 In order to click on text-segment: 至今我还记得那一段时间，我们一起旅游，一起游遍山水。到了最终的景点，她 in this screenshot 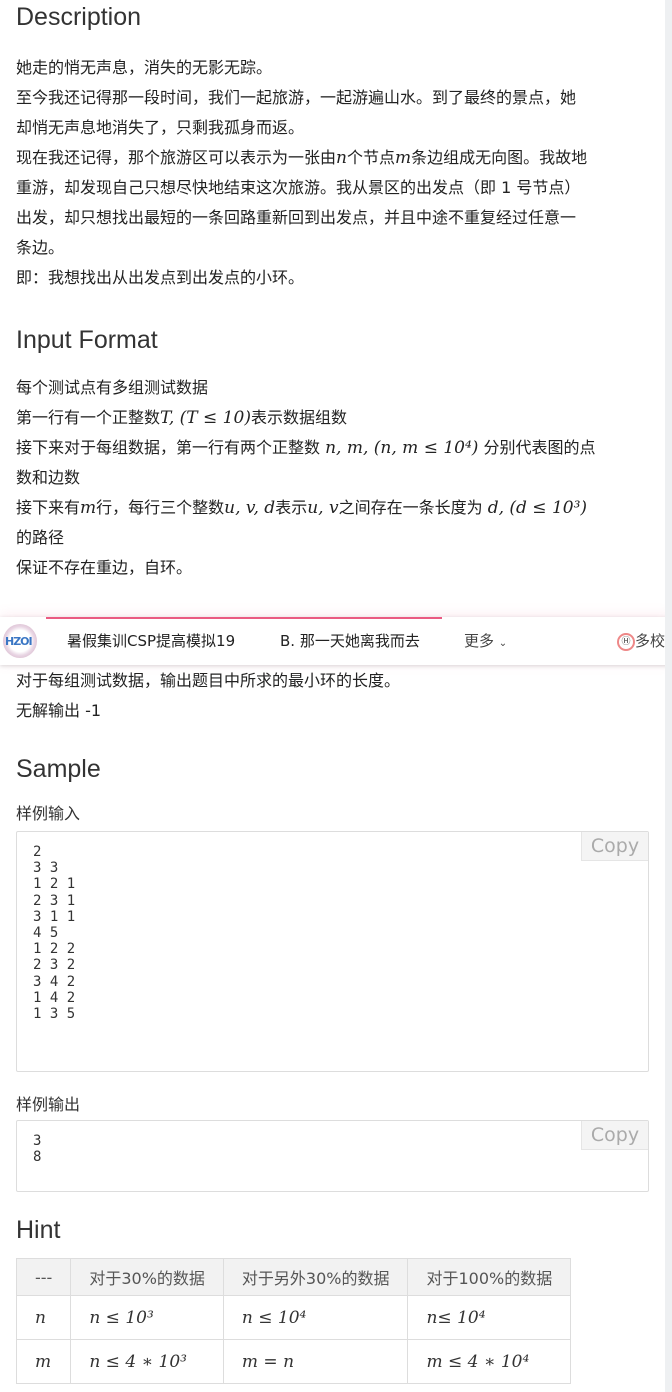, I will do `click(296, 97)`.